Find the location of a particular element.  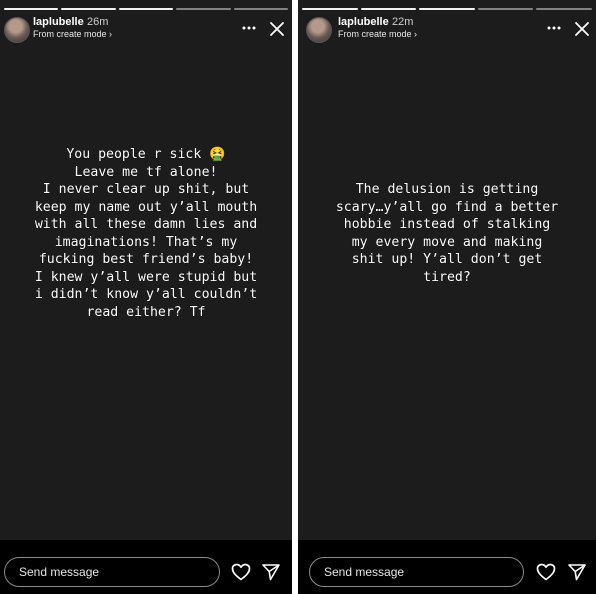

time-ago: 26m is located at coordinates (98, 22).